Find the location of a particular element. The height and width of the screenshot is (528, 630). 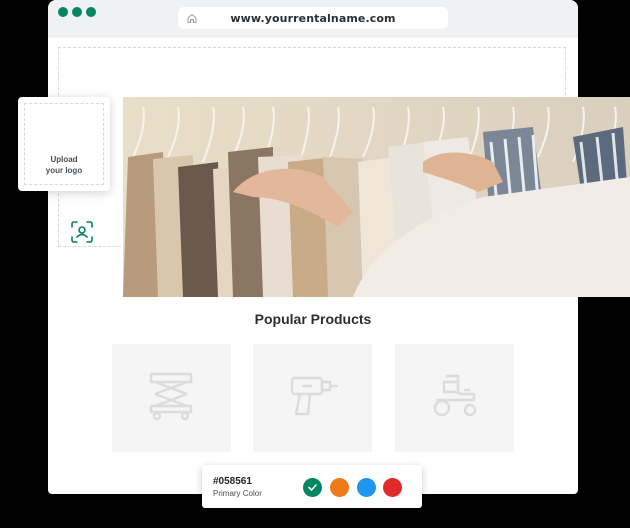

upload-logo-label: Upload your logo is located at coordinates (64, 165).